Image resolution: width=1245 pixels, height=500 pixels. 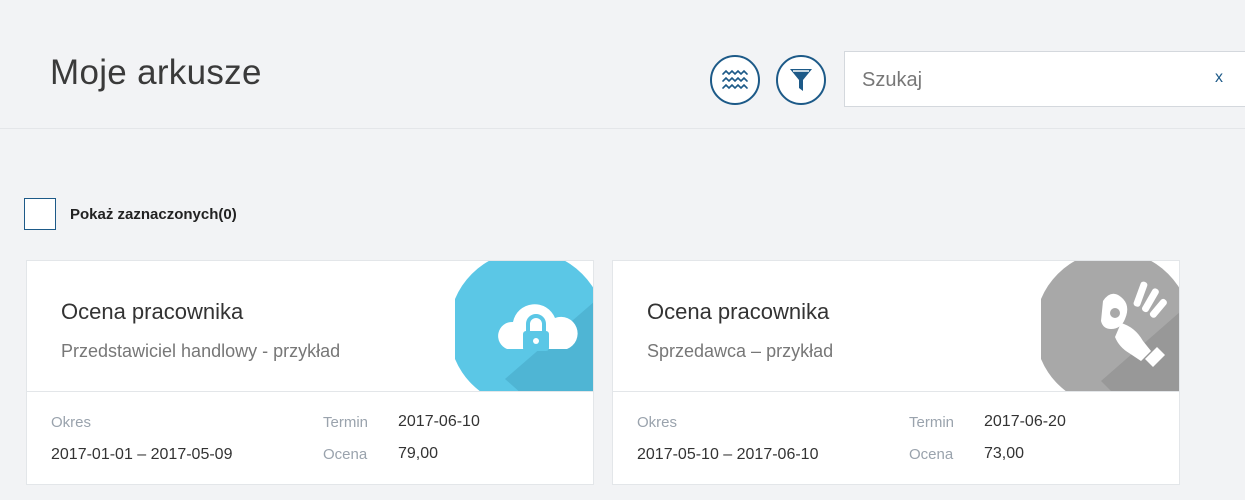 I want to click on card-header: Ocena pracownika Sprzedawca – przykład, so click(x=896, y=326).